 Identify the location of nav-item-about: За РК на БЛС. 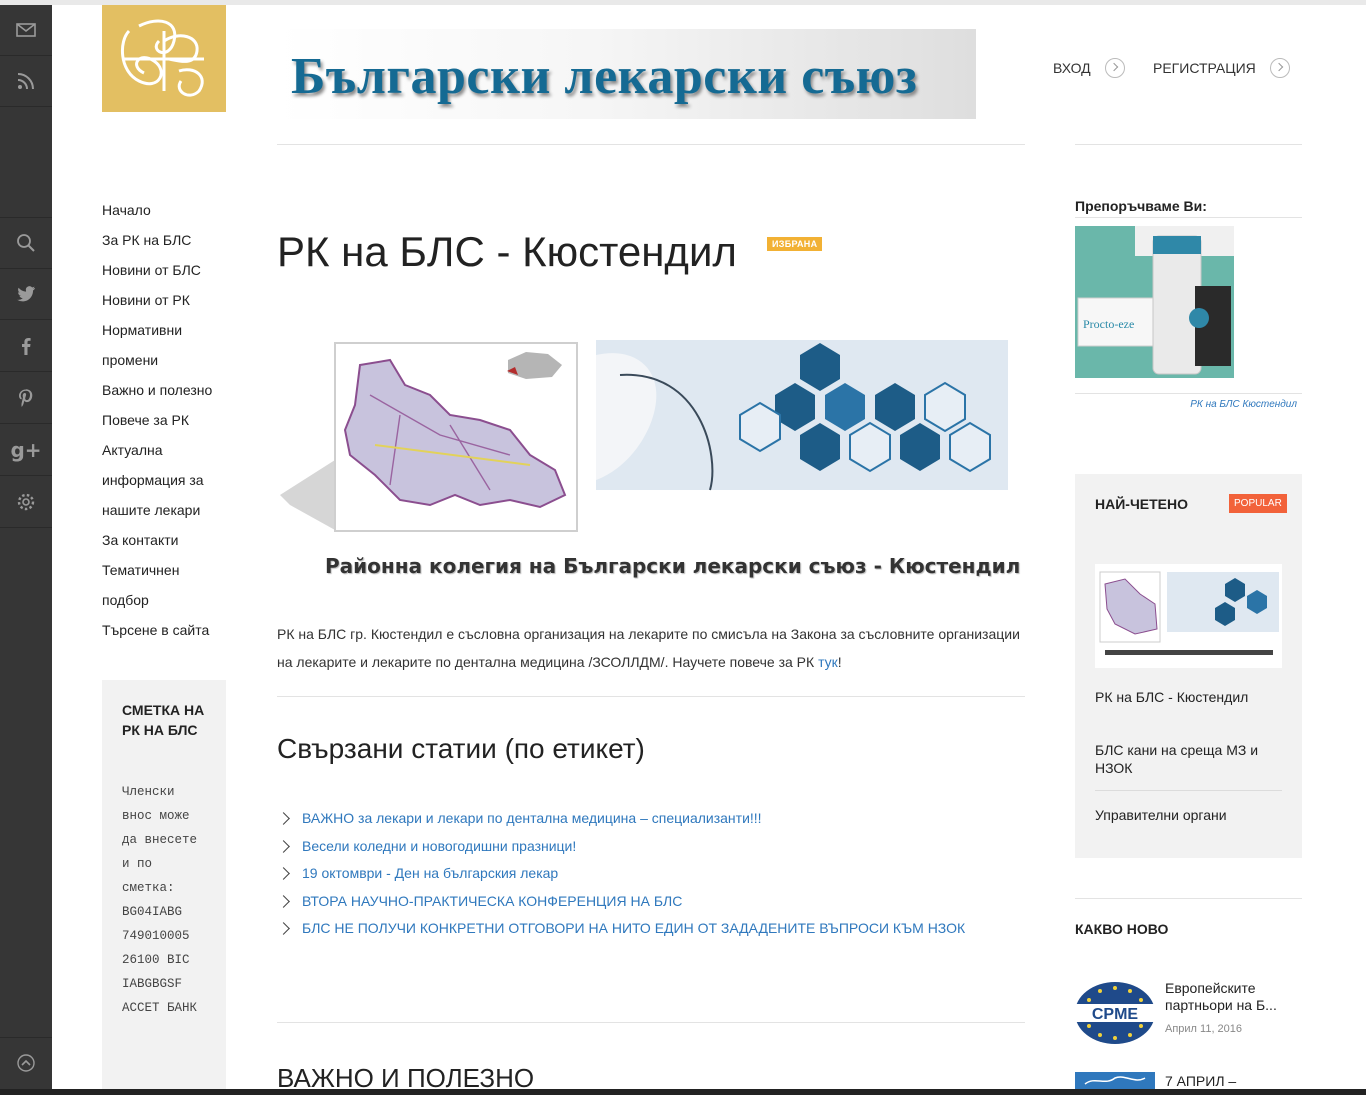
(164, 240).